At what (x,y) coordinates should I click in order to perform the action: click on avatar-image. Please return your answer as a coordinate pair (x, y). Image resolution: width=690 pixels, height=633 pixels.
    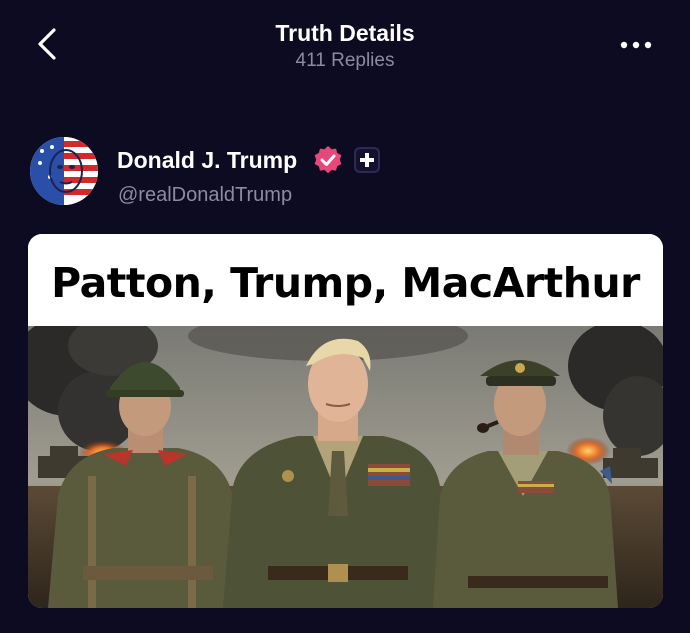
    Looking at the image, I should click on (64, 171).